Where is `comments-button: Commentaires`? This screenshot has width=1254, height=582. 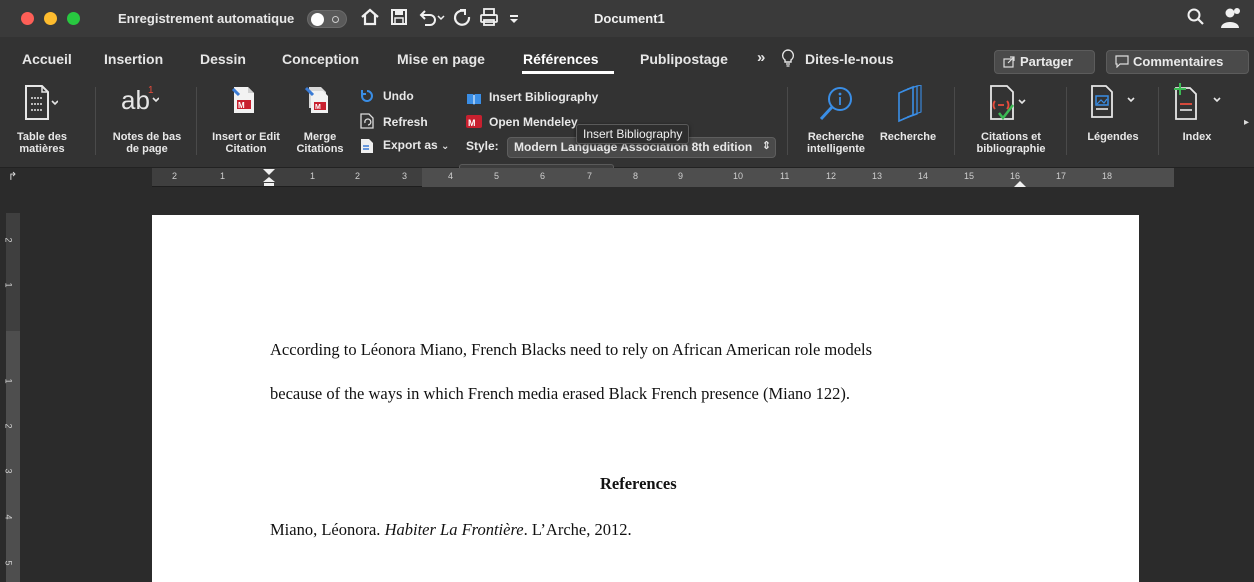
comments-button: Commentaires is located at coordinates (1177, 62).